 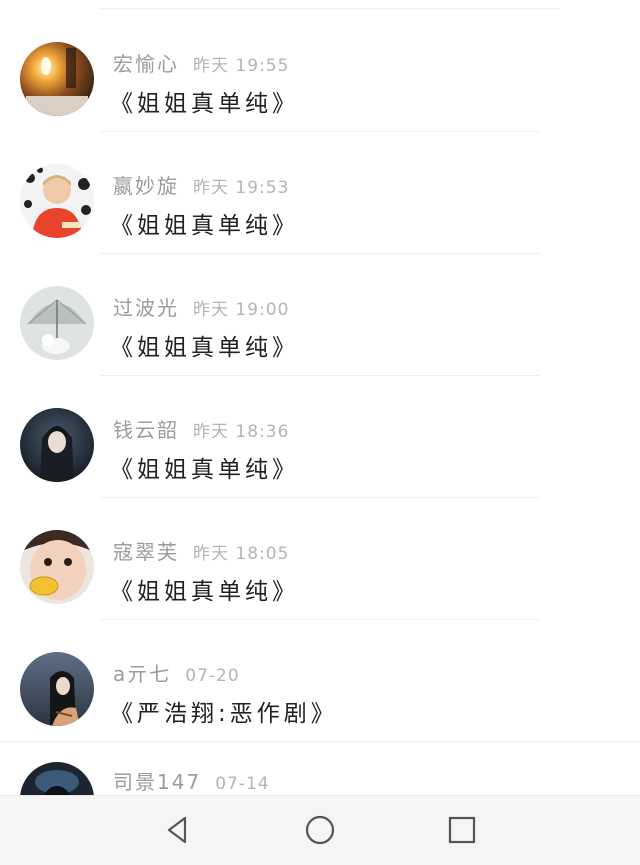 I want to click on anime-girl-avatar, so click(x=57, y=445).